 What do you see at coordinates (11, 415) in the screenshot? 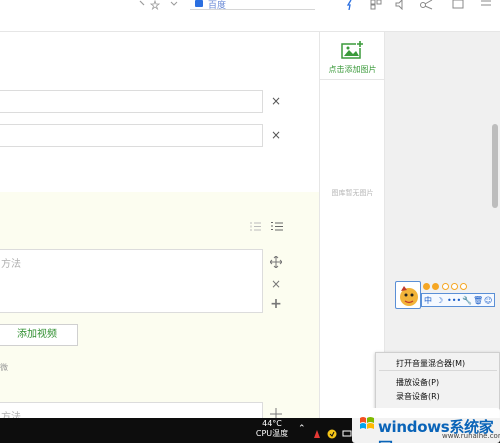
I see `step-placeholder-2: 方法` at bounding box center [11, 415].